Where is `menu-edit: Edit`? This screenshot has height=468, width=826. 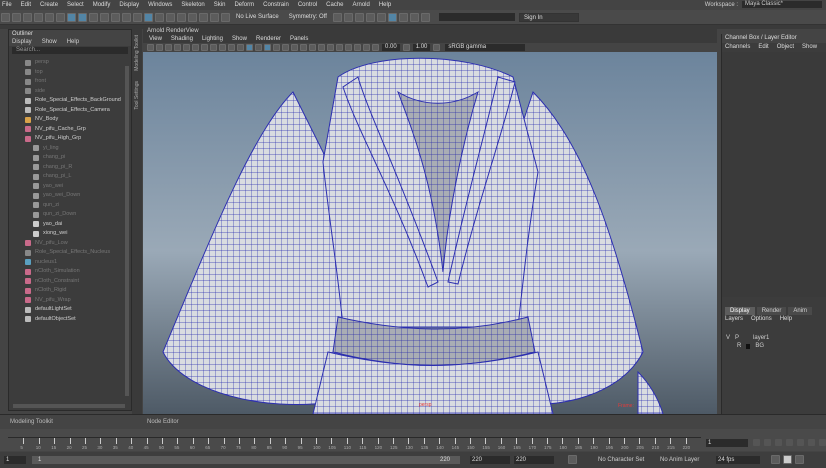
menu-edit: Edit is located at coordinates (26, 5).